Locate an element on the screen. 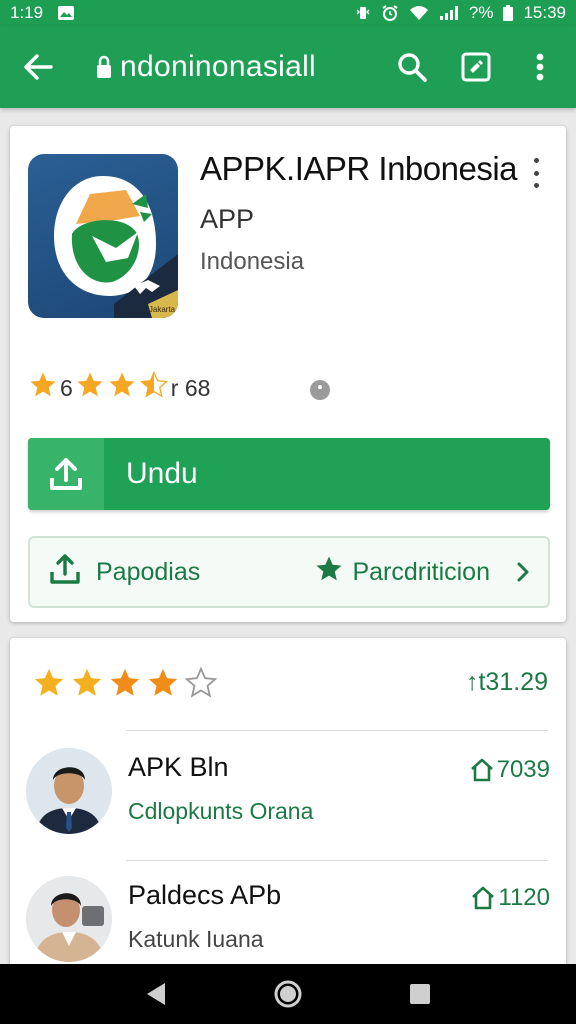  back-arrow-icon is located at coordinates (38, 67).